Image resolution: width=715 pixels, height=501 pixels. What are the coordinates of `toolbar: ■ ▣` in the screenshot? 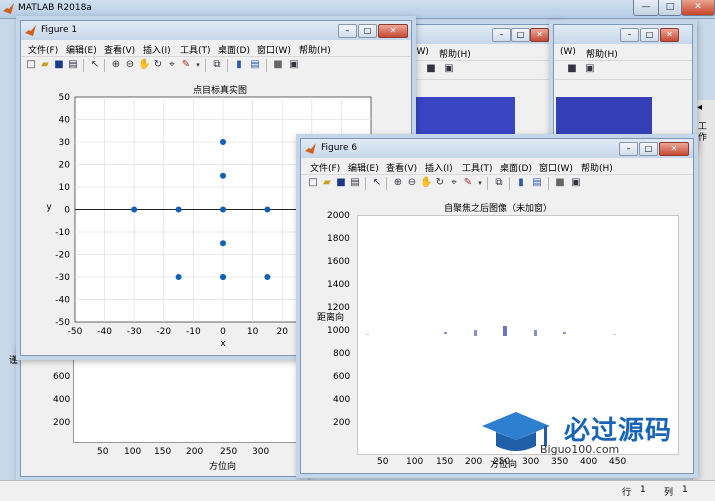 It's located at (623, 70).